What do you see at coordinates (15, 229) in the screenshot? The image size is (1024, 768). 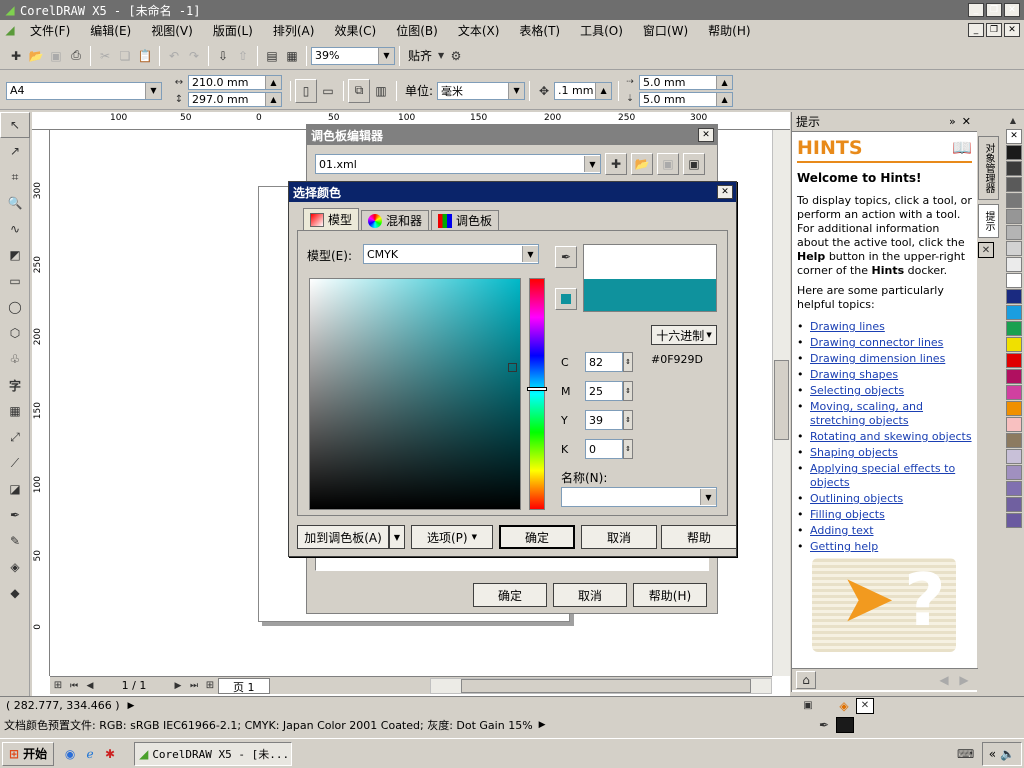 I see `freehand-tool-icon: ∿` at bounding box center [15, 229].